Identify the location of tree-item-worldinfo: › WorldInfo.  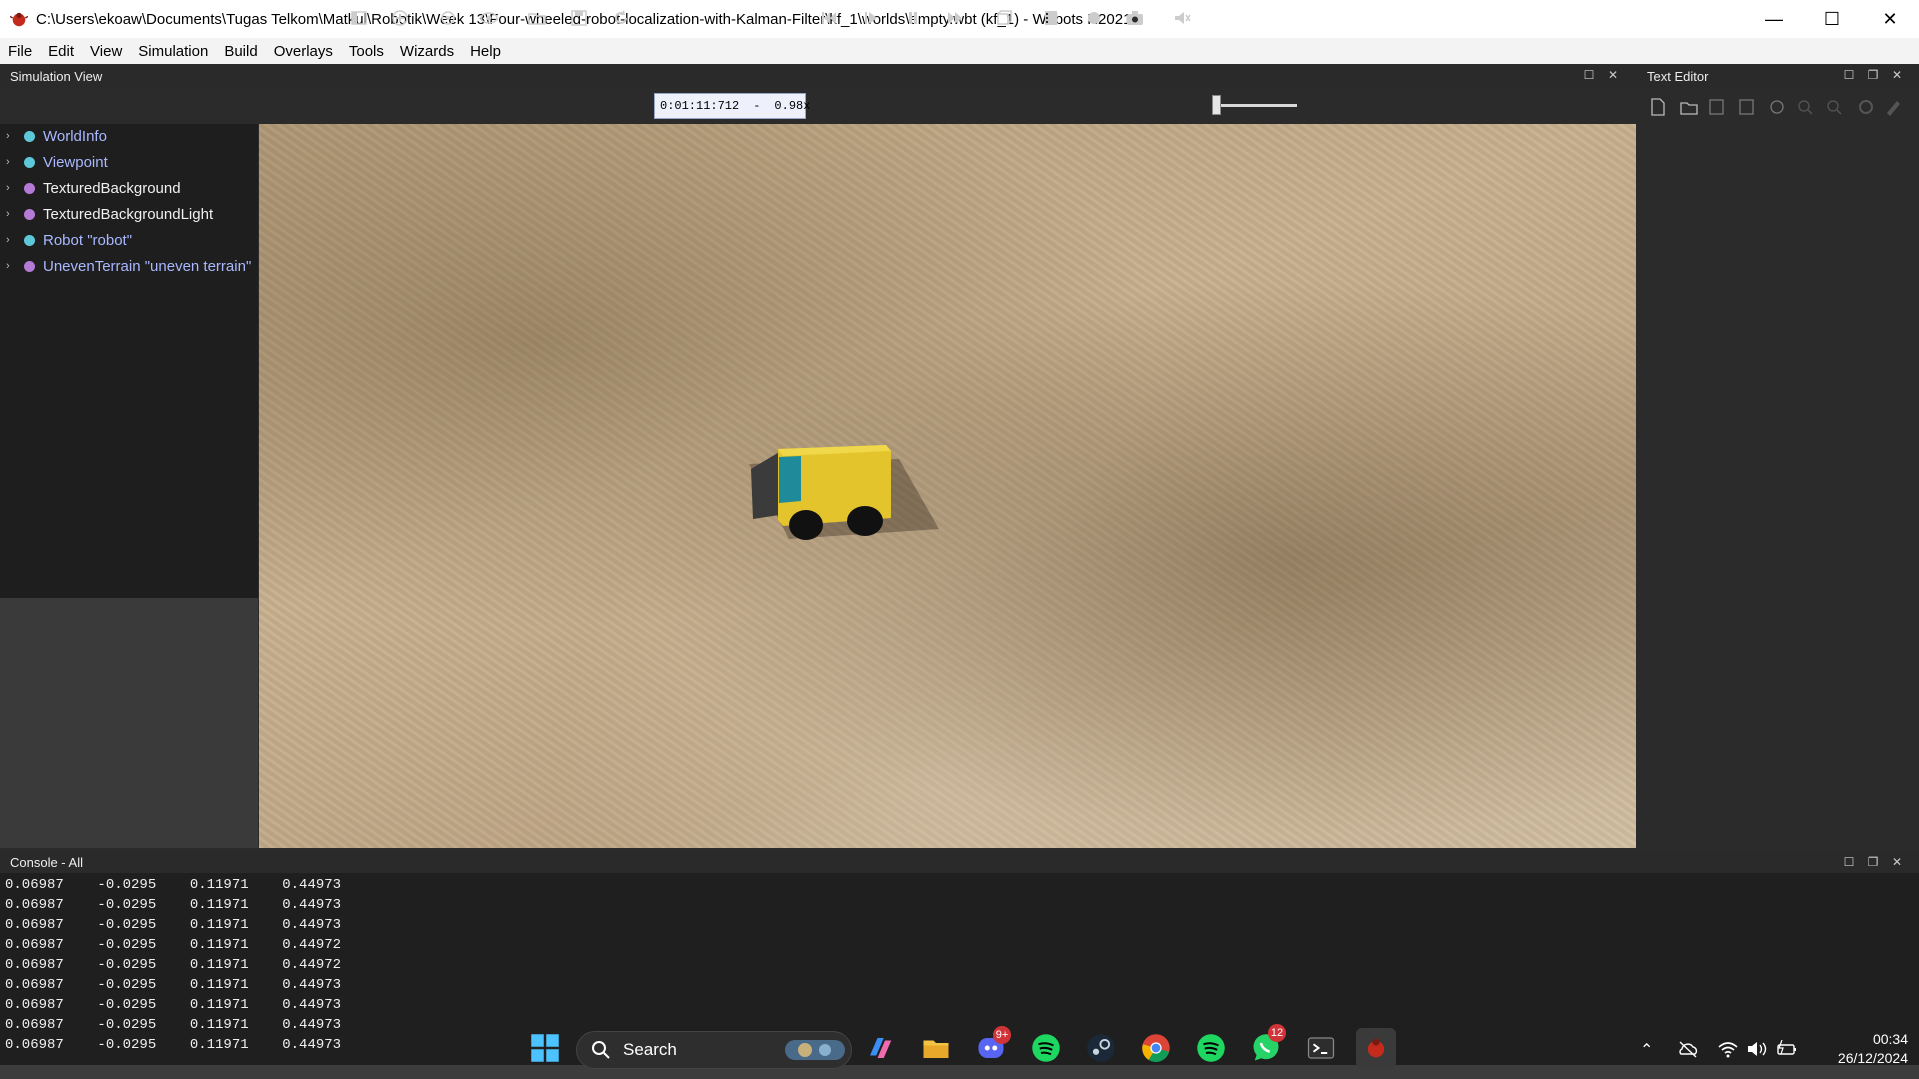
(129, 136).